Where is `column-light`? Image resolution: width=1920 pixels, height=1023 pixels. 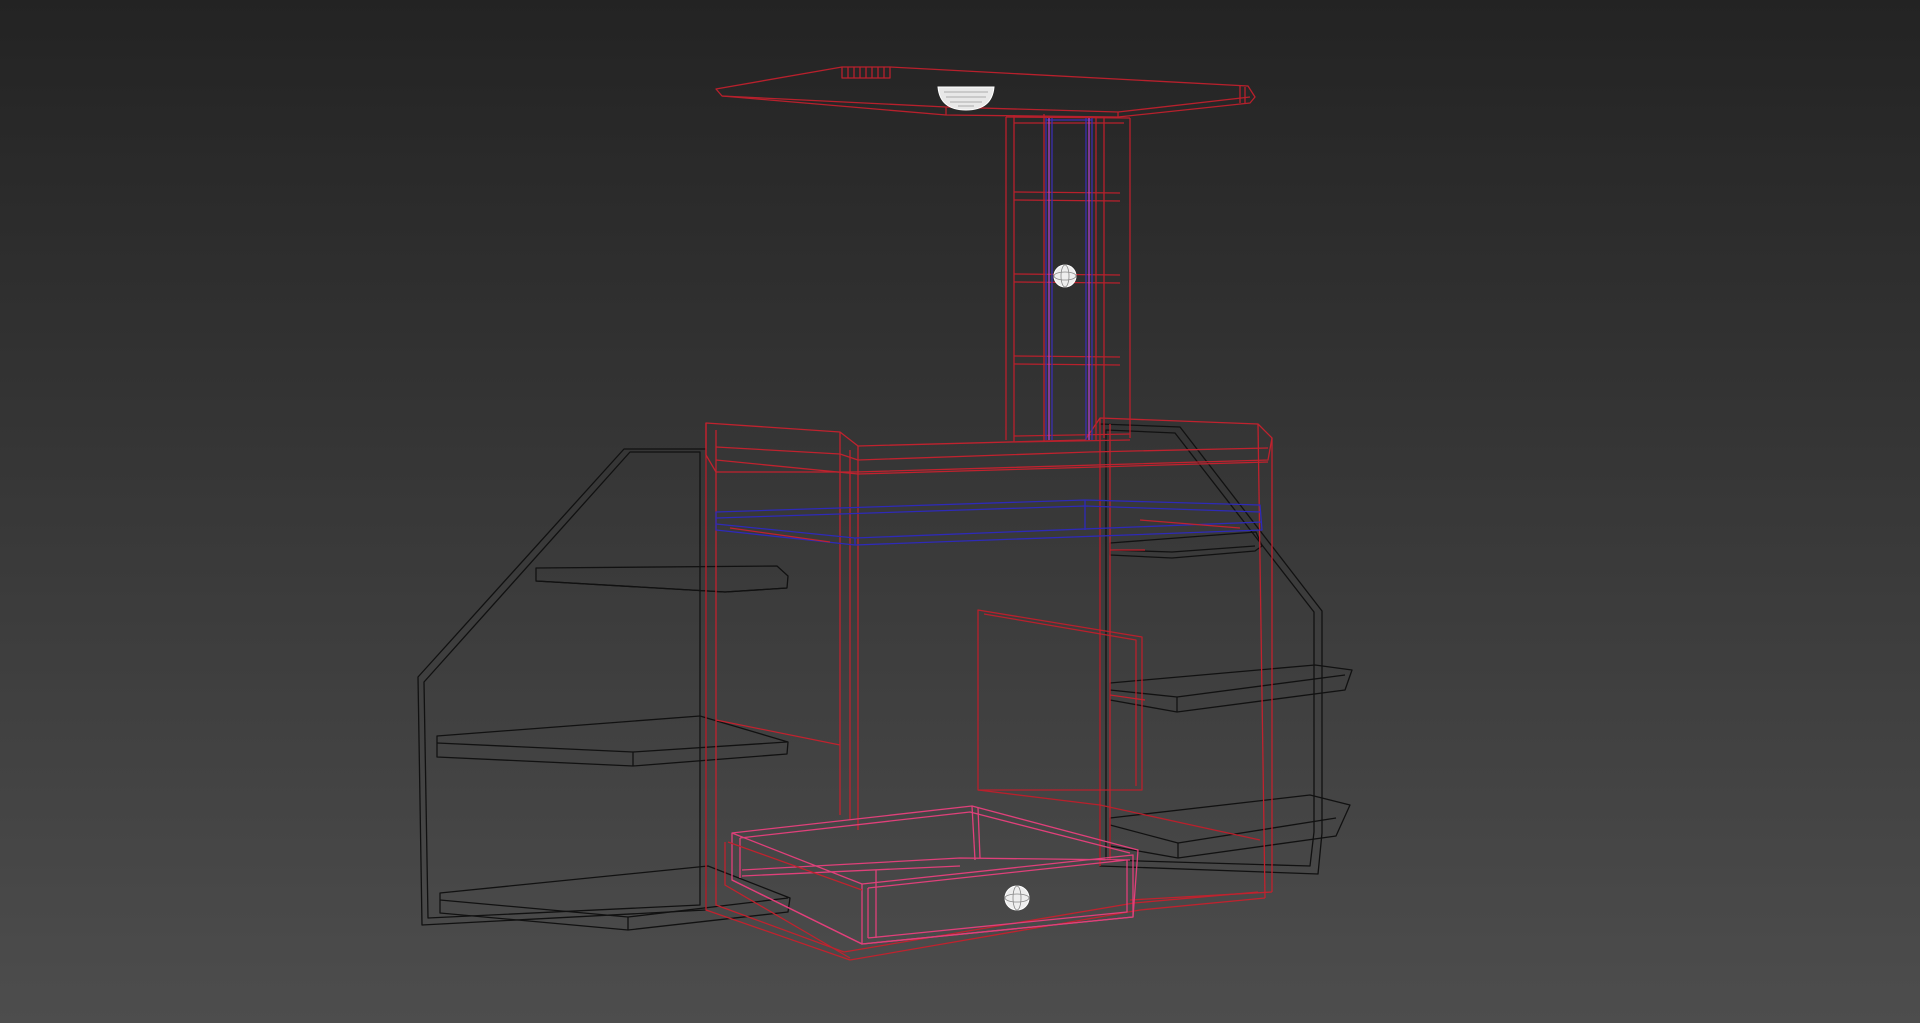
column-light is located at coordinates (1065, 276).